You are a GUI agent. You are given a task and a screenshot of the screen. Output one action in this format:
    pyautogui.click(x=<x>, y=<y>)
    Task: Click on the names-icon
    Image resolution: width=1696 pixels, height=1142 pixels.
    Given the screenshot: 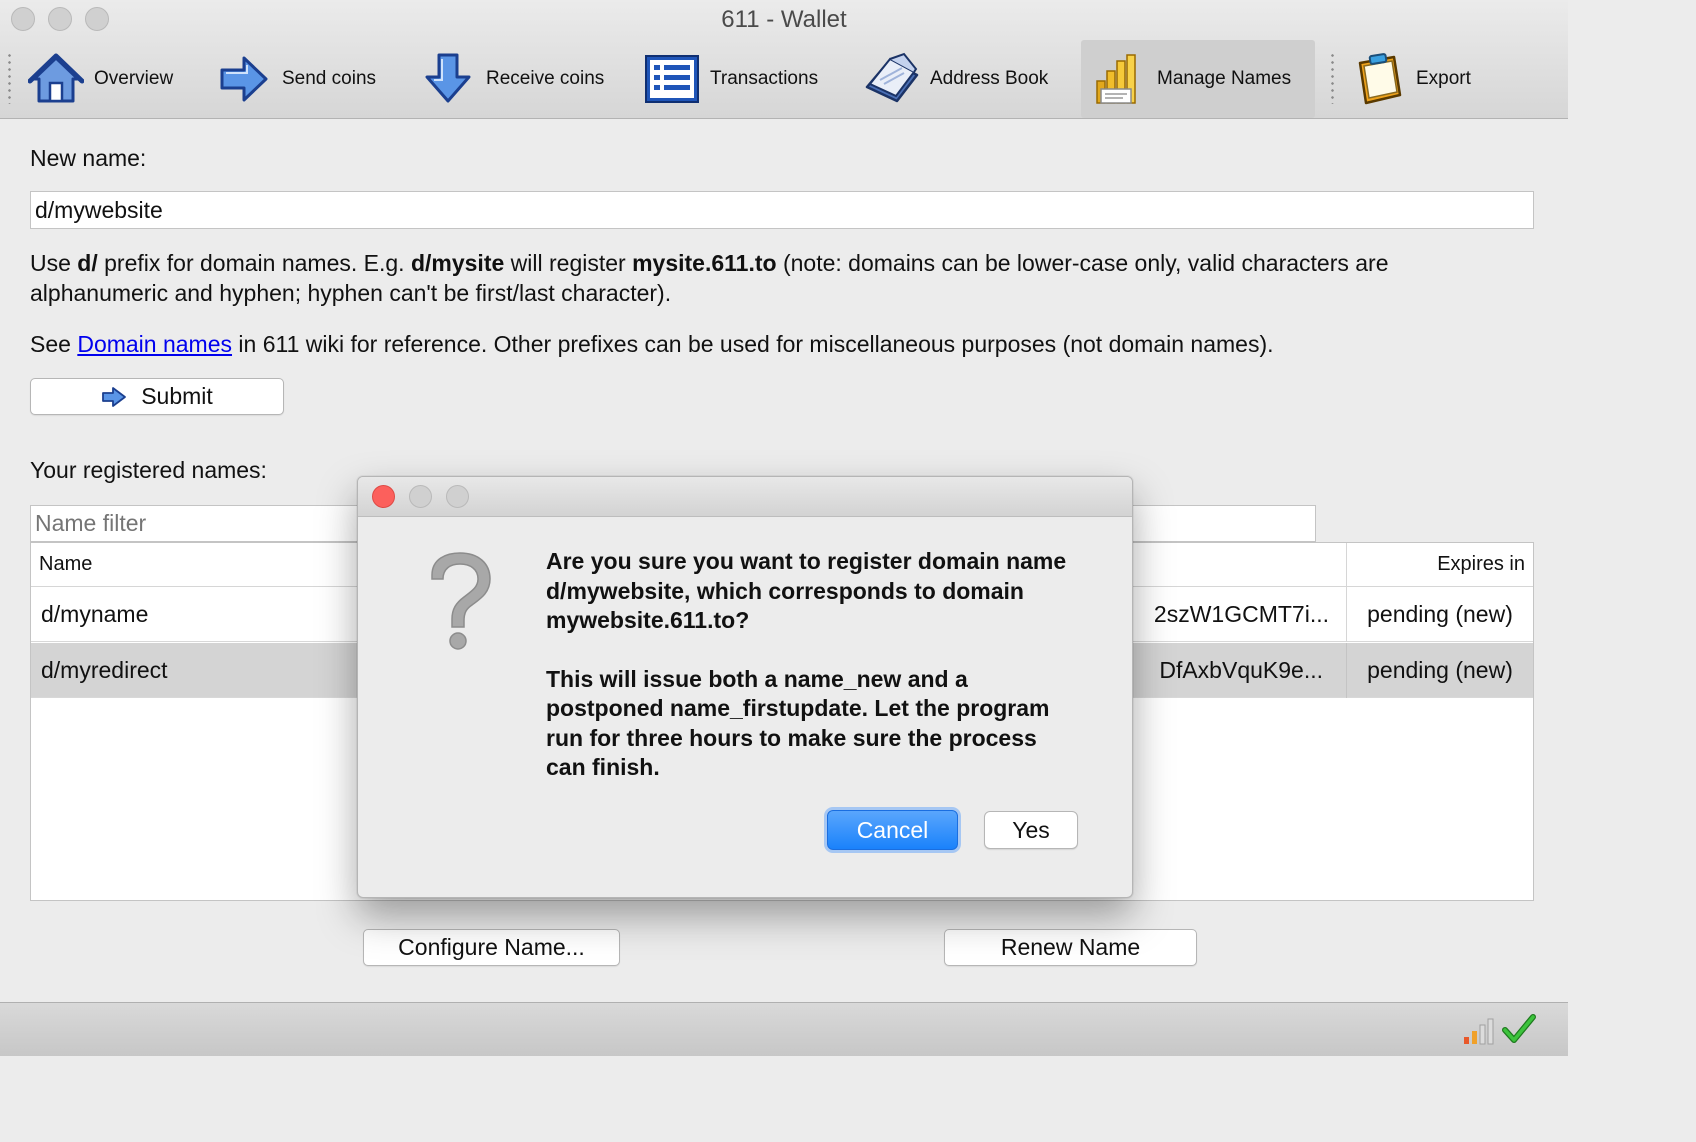 What is the action you would take?
    pyautogui.click(x=1116, y=79)
    